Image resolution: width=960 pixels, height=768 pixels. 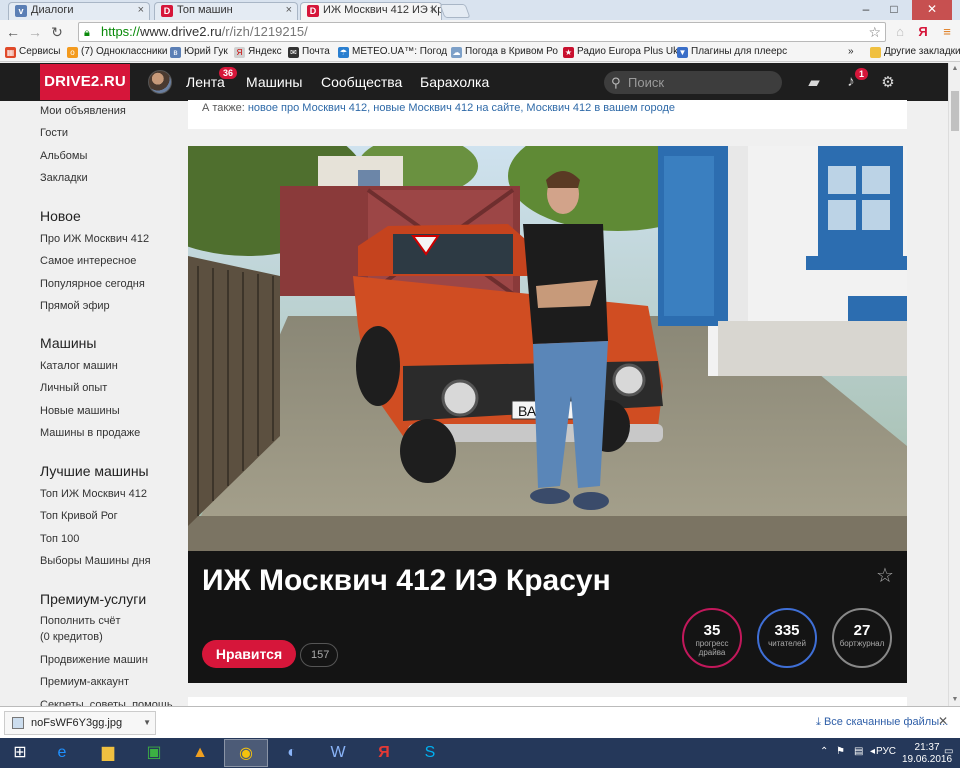 What do you see at coordinates (75, 306) in the screenshot?
I see `sidebar-link: Прямой эфир` at bounding box center [75, 306].